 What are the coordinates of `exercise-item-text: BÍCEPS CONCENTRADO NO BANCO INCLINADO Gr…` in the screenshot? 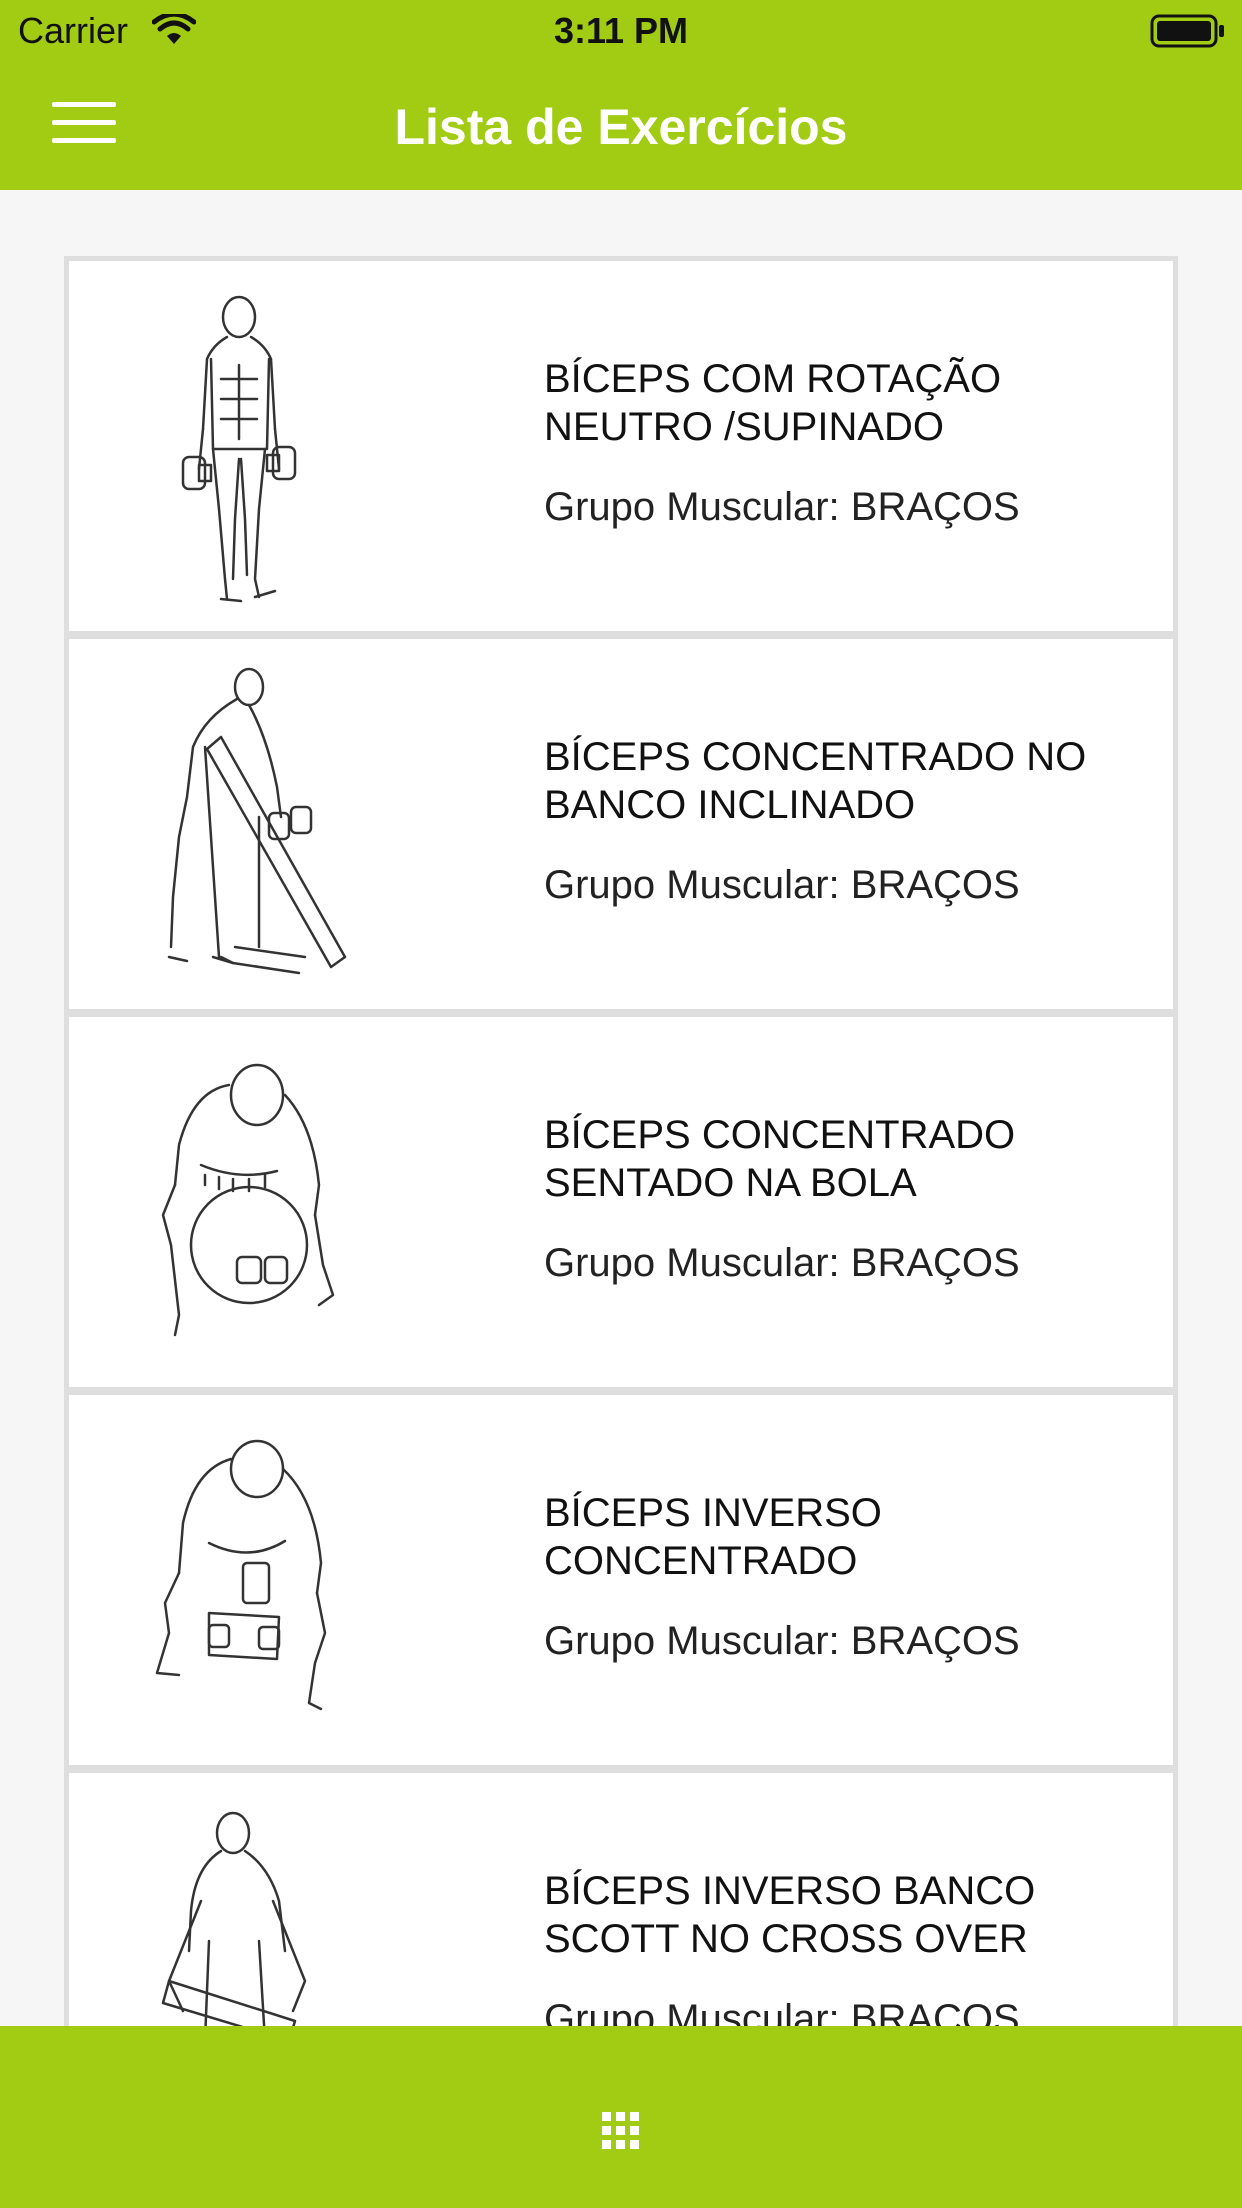 It's located at (844, 821).